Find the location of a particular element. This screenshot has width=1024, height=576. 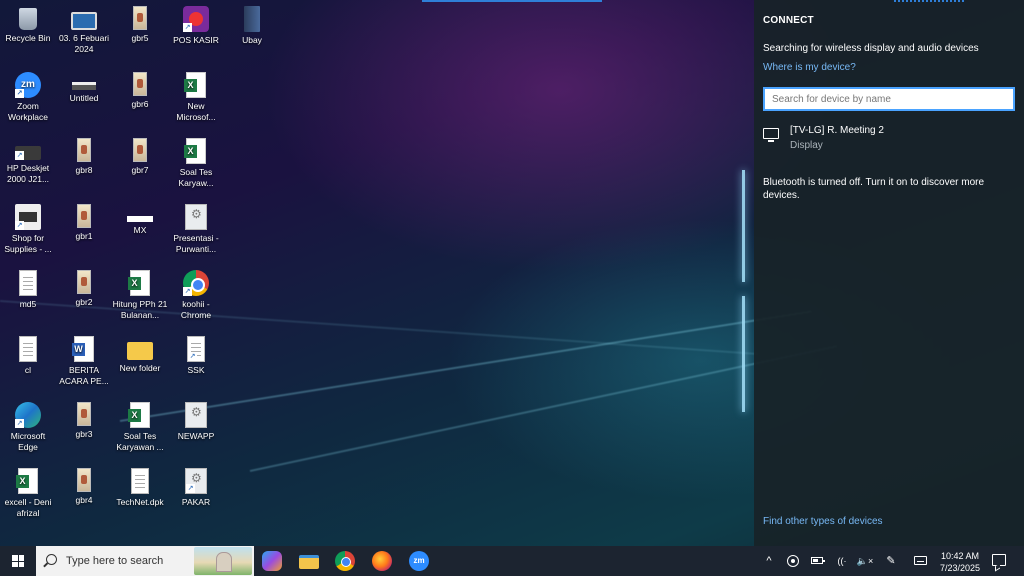

desktop-icon-cl: cl is located at coordinates (28, 356).